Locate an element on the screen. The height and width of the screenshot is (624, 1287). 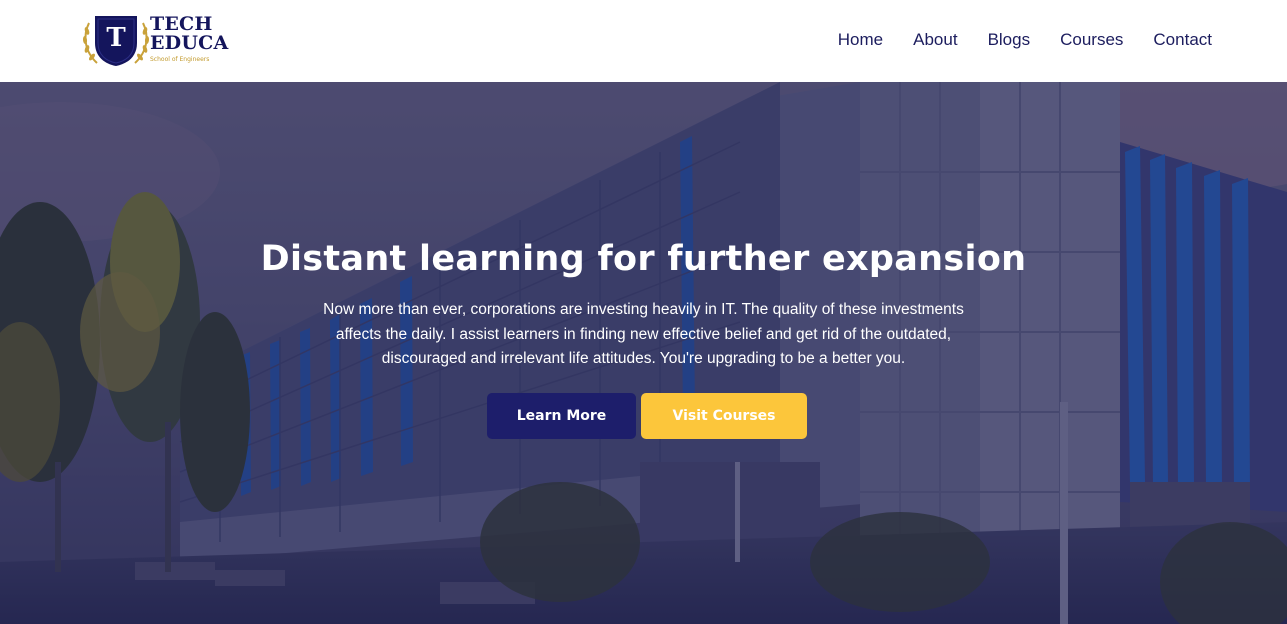
brand-name-line2: EDUCA is located at coordinates (189, 43).